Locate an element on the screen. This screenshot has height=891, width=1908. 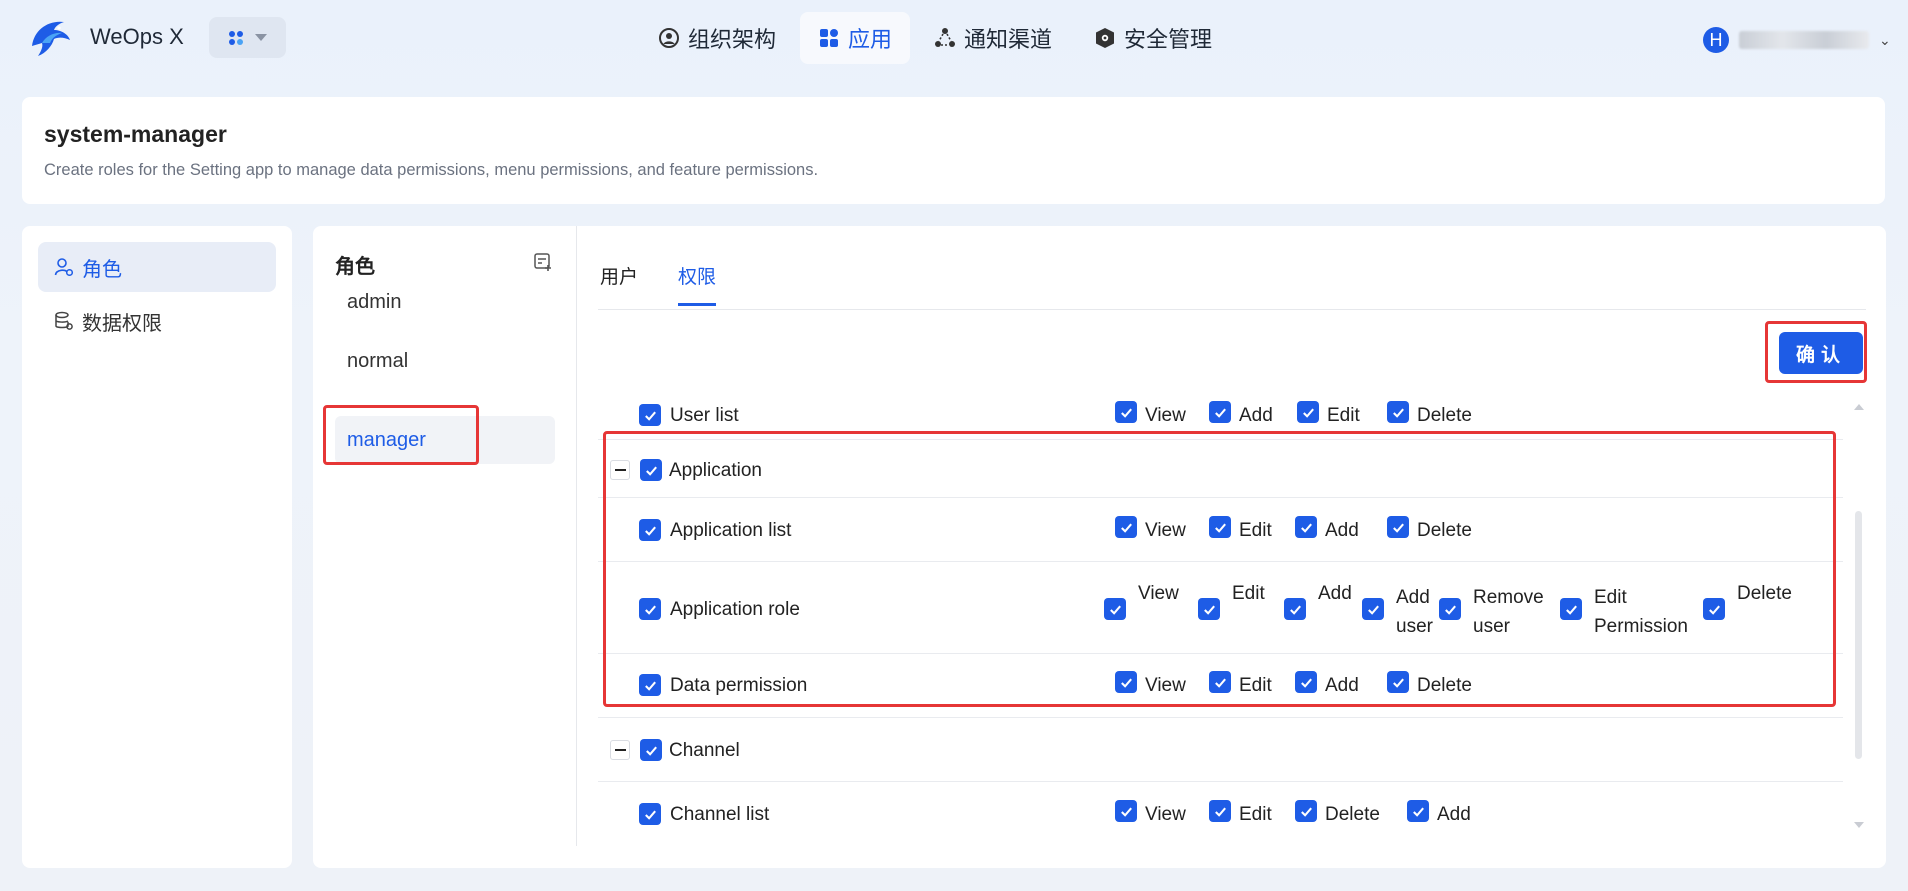
share-nodes-icon is located at coordinates (945, 37).